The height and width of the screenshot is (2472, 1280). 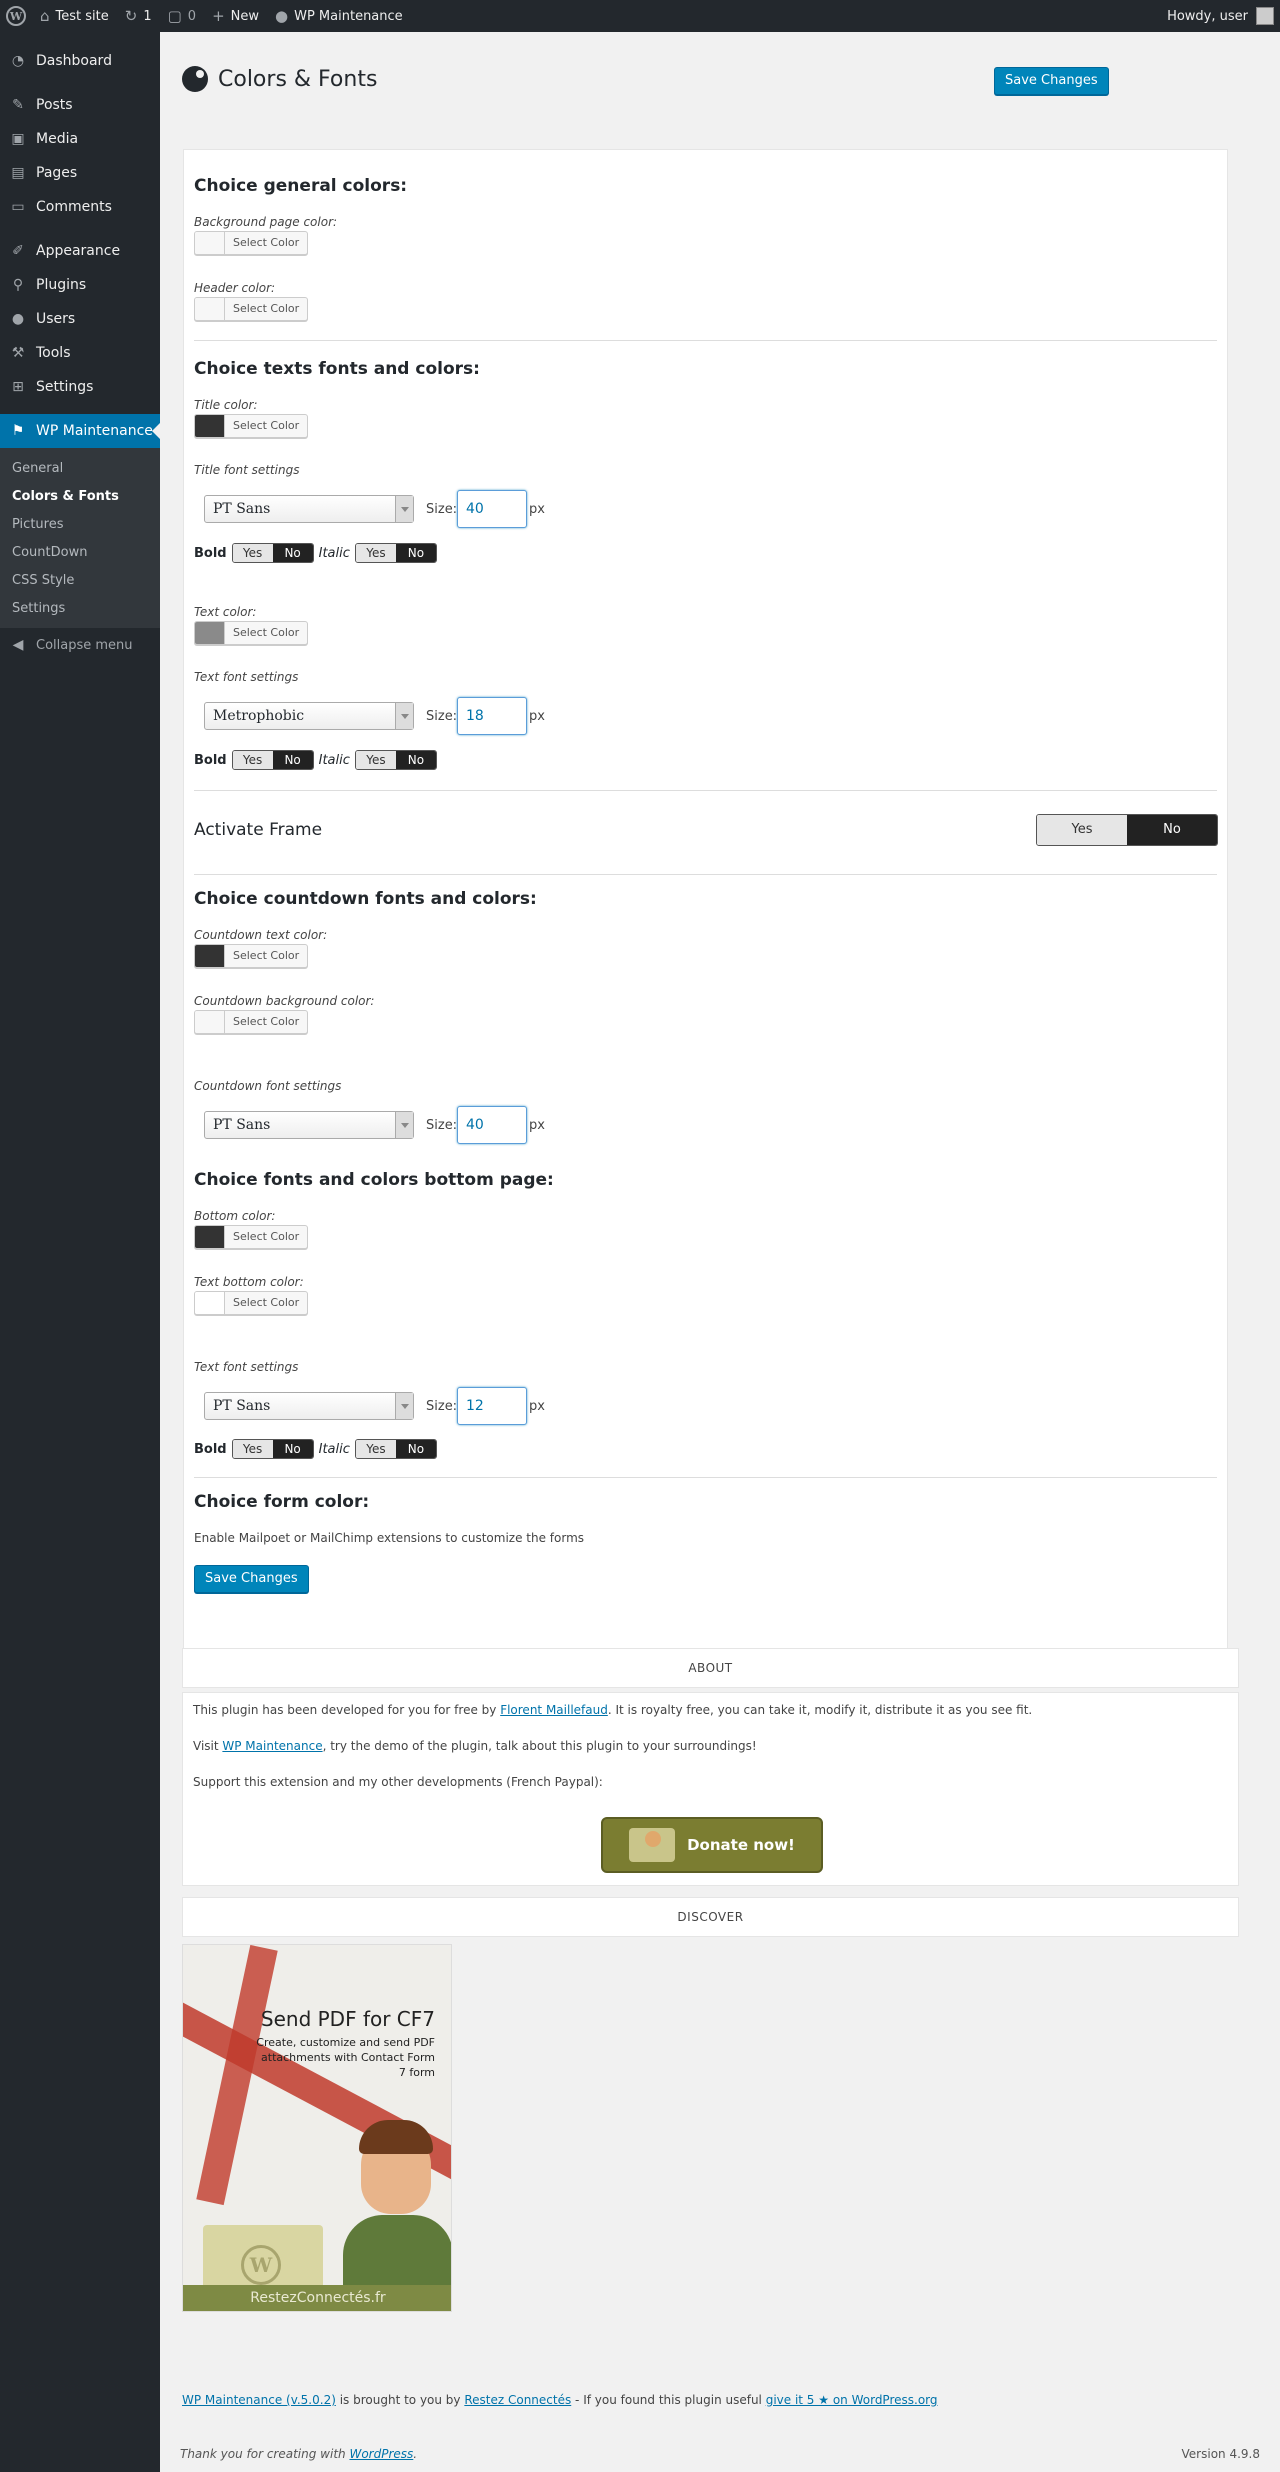 I want to click on plugin-link: WP Maintenance, so click(x=272, y=1746).